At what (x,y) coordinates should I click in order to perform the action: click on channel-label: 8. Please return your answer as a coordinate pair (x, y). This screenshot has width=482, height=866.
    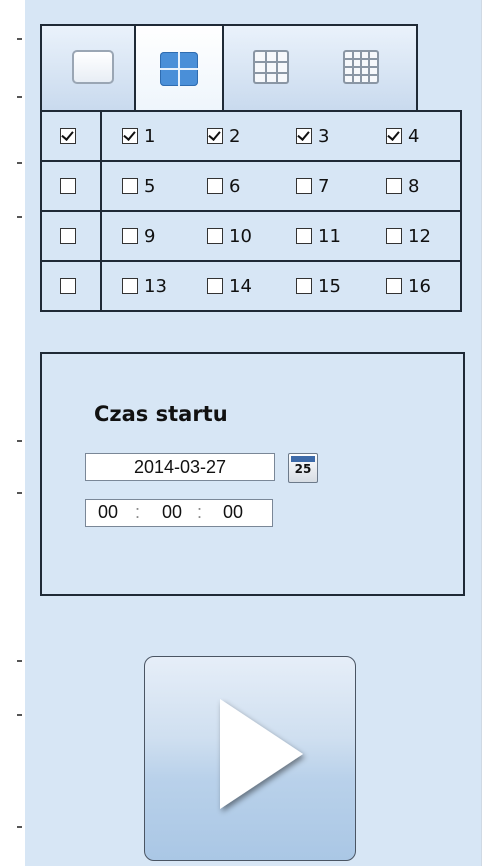
    Looking at the image, I should click on (414, 186).